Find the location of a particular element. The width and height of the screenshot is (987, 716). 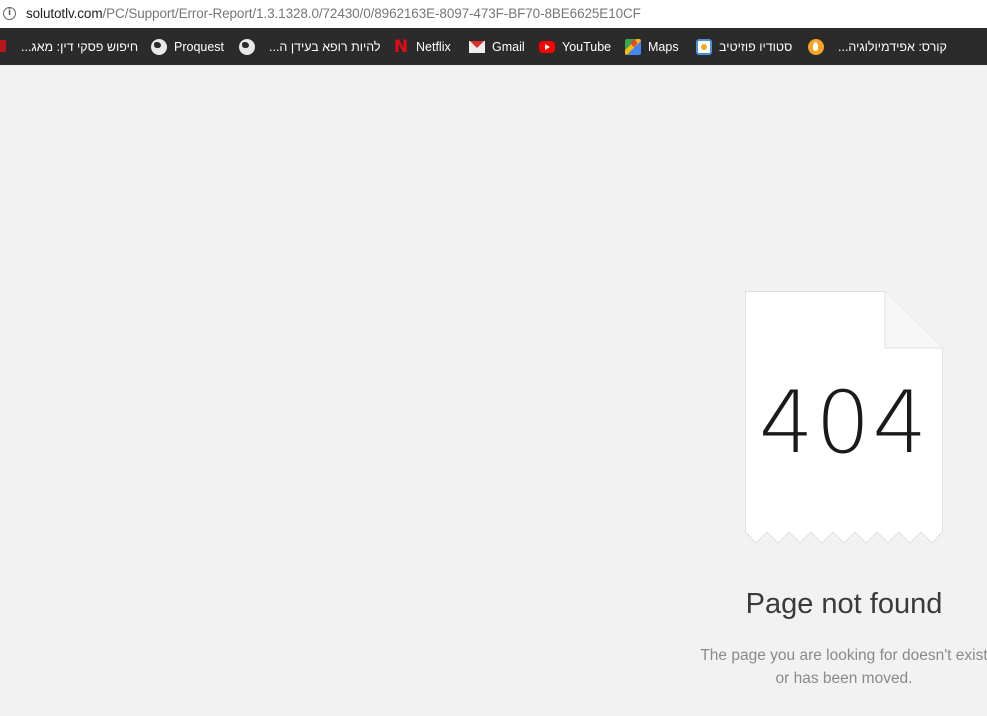

bookmark-proquest: Proquest is located at coordinates (187, 46).